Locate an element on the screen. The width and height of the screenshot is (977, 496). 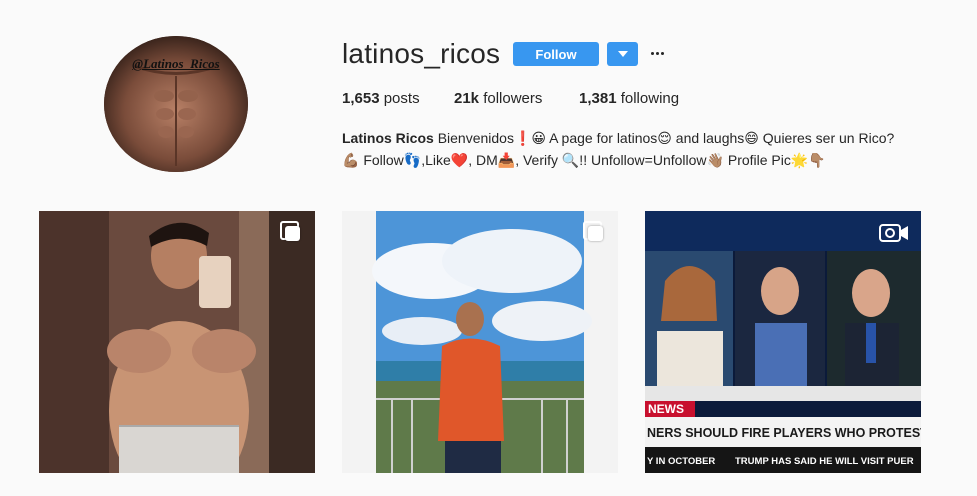
chevron-down-icon is located at coordinates (622, 54).